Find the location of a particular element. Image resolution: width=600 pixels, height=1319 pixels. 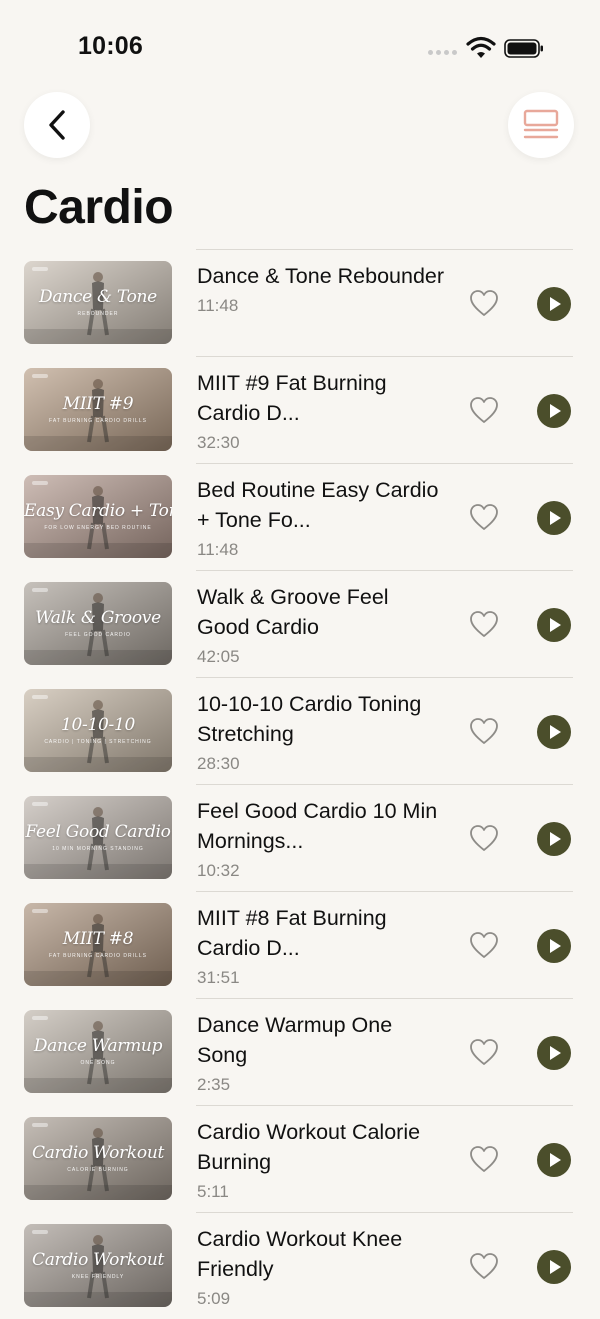

thumbnail-title-text: Feel Good Cardio is located at coordinates (98, 832).